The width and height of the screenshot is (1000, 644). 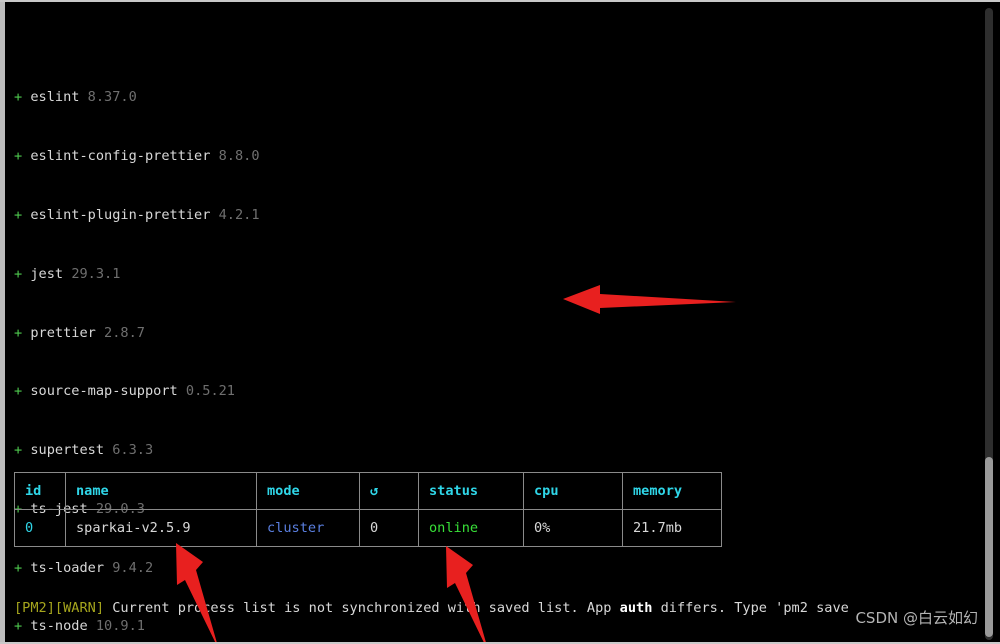 I want to click on package-line: + supertest 6.3.3, so click(x=494, y=451).